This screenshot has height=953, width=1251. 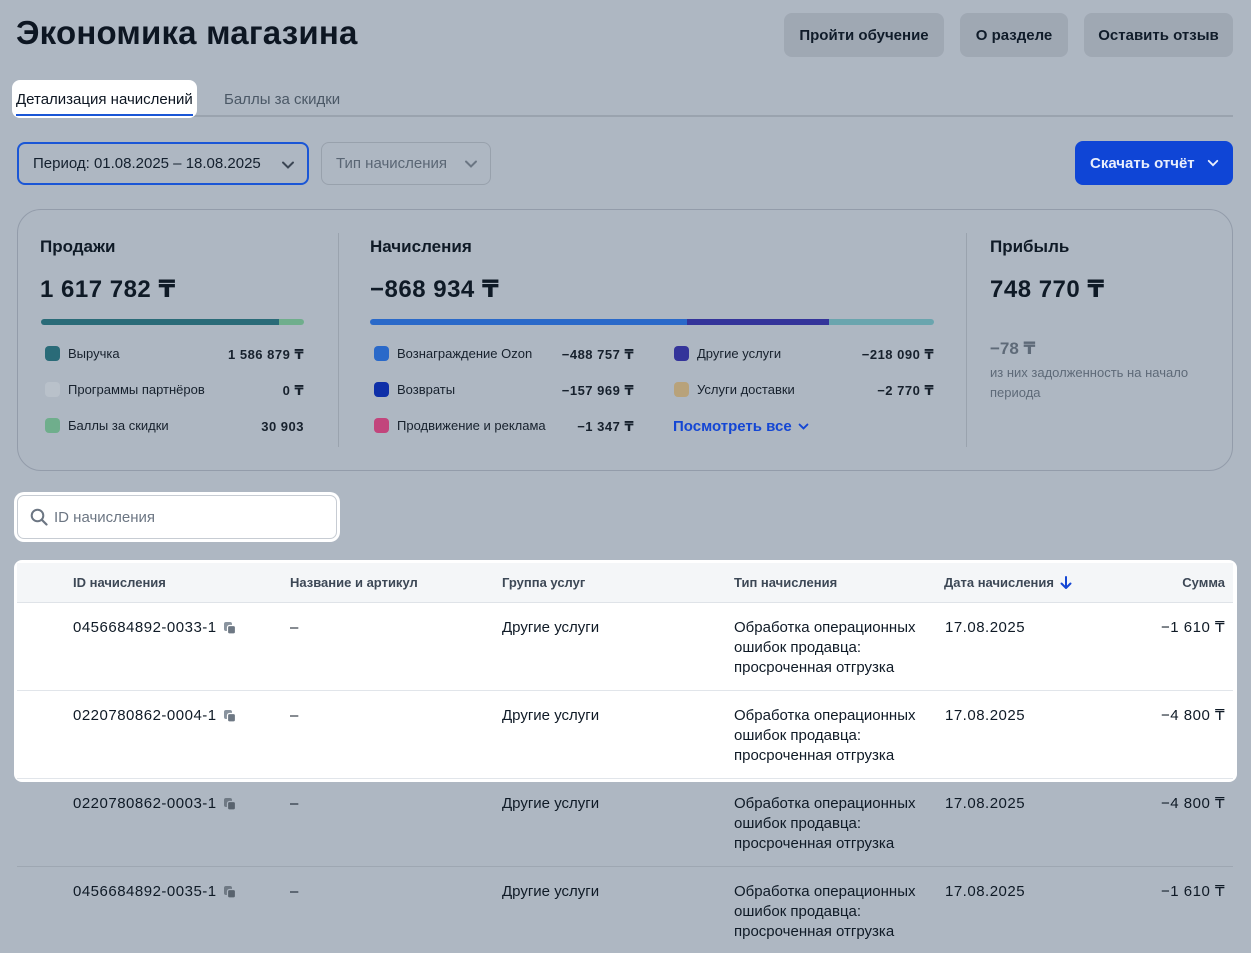 I want to click on page-title: Экономика магазина, so click(x=187, y=32).